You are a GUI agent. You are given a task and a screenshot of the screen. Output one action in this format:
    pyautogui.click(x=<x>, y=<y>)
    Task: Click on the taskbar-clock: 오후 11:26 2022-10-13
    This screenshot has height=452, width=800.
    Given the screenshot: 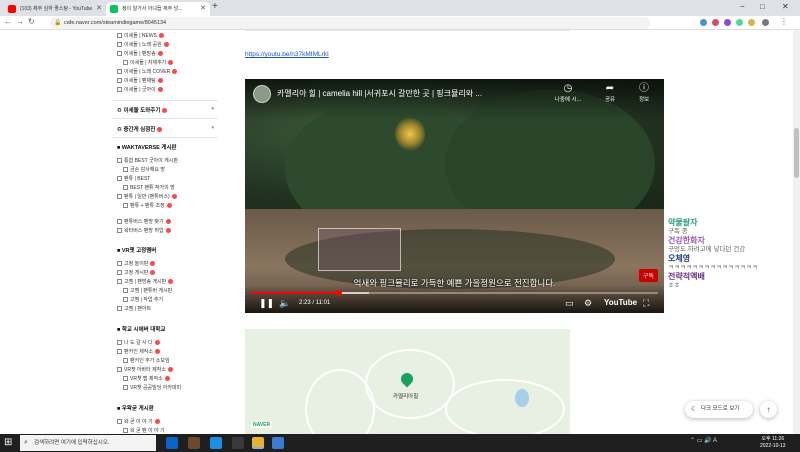 What is the action you would take?
    pyautogui.click(x=773, y=443)
    